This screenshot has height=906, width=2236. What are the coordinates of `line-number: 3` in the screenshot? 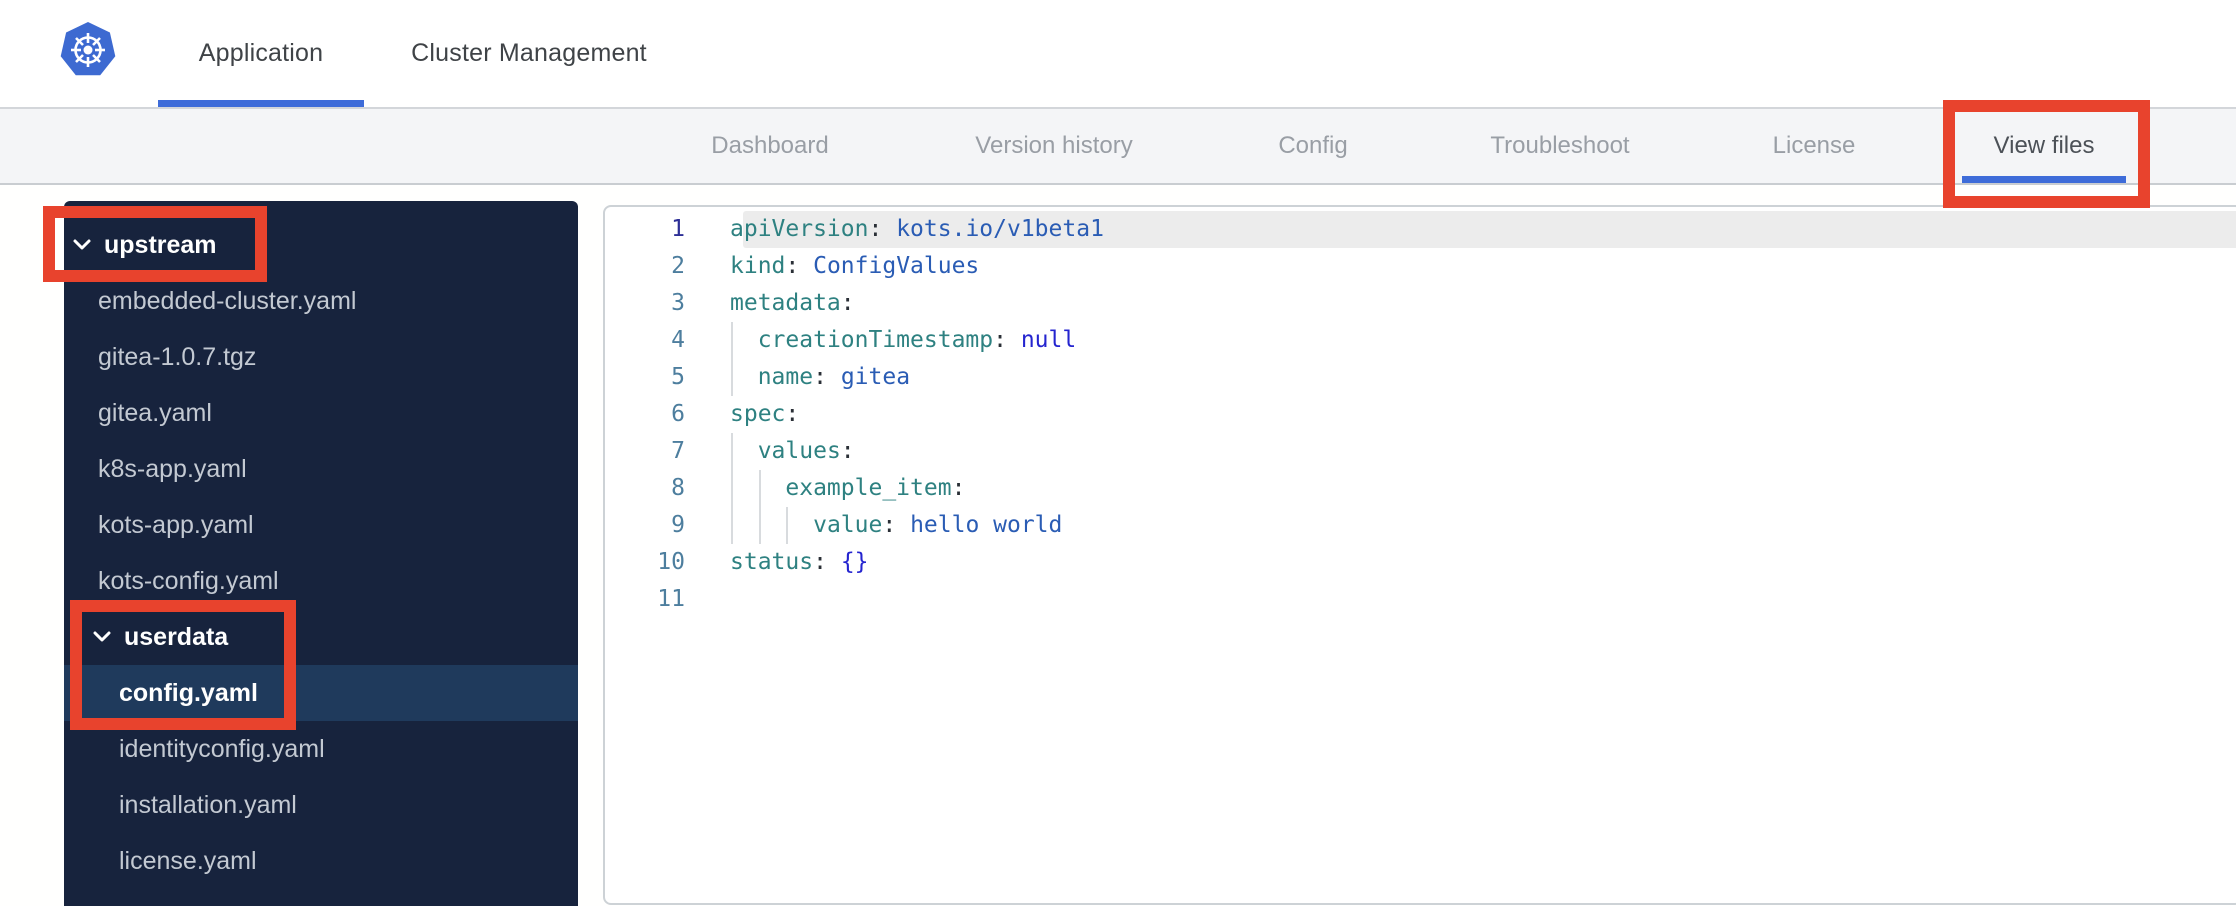 It's located at (678, 303).